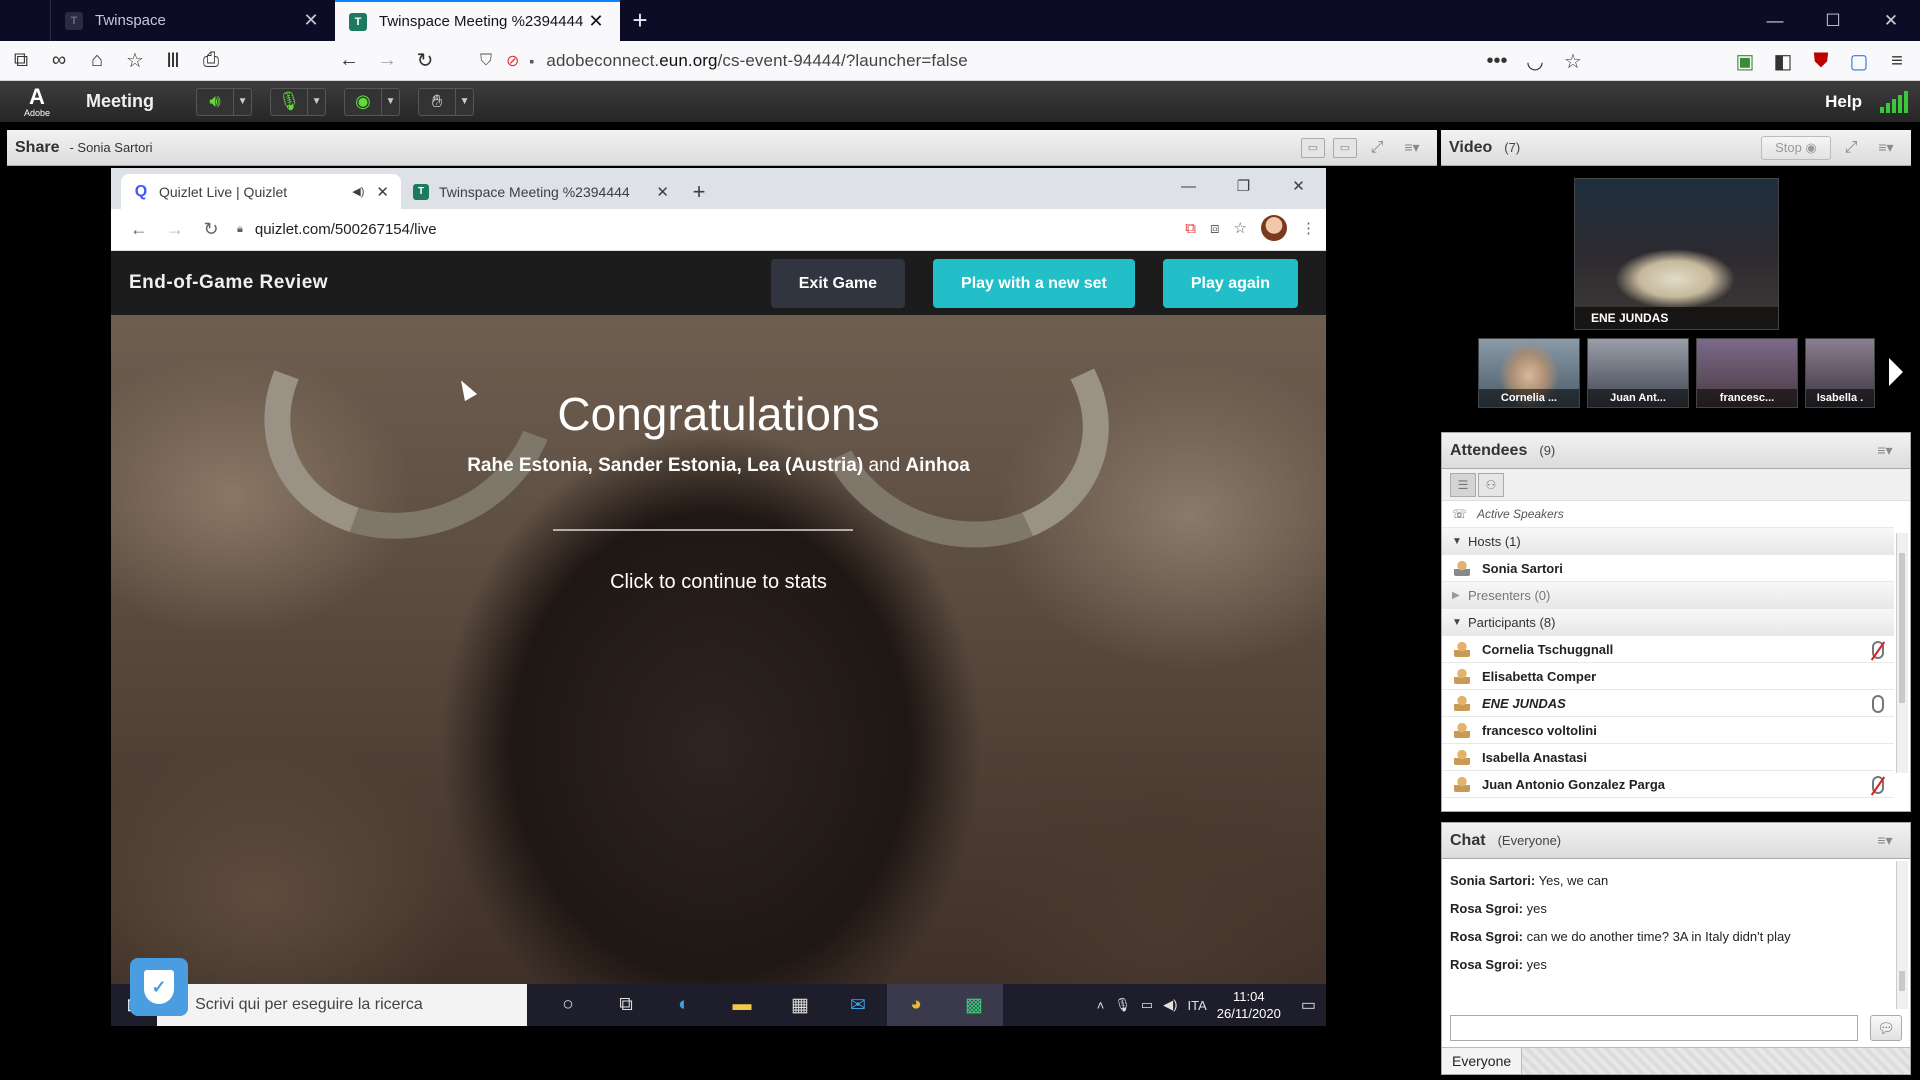 The height and width of the screenshot is (1080, 1920). Describe the element at coordinates (1668, 676) in the screenshot. I see `attendee-row: Elisabetta Comper` at that location.